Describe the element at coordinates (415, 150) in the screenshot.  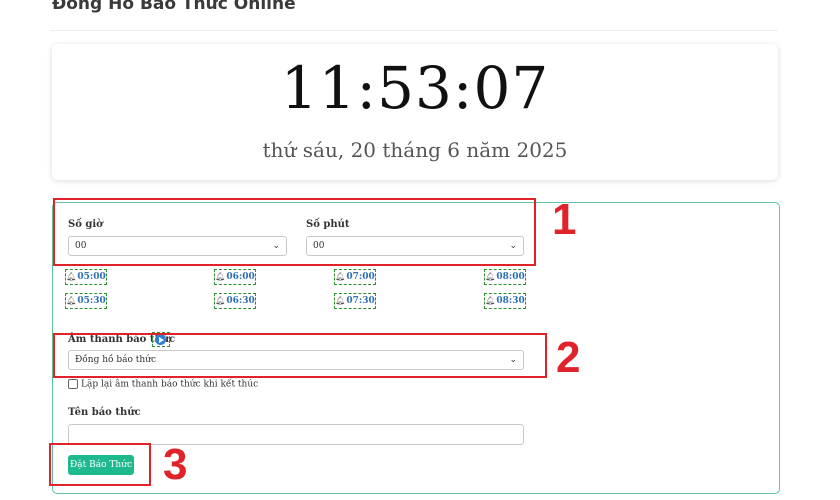
I see `clock-date: thứ sáu, 20 tháng 6 năm 2025` at that location.